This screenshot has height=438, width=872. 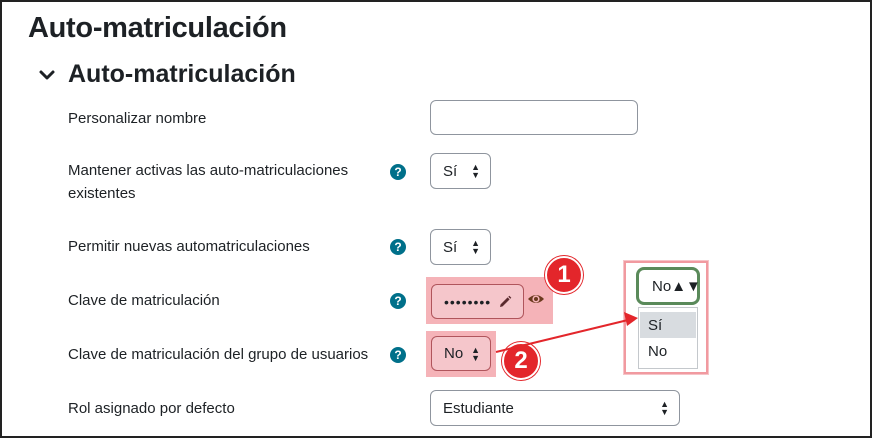 I want to click on callout-badge-2: 2, so click(x=521, y=361).